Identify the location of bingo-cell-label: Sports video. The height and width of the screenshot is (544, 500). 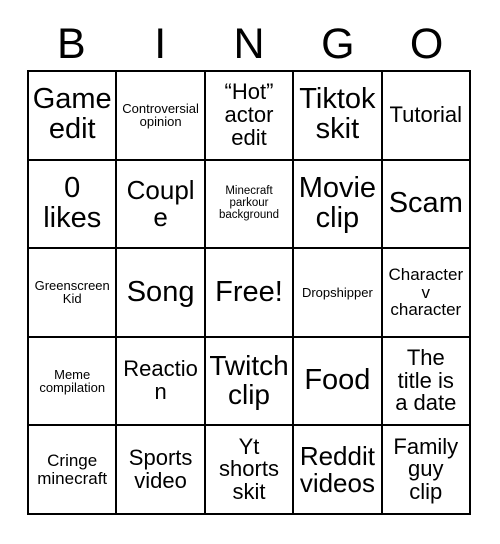
(160, 469).